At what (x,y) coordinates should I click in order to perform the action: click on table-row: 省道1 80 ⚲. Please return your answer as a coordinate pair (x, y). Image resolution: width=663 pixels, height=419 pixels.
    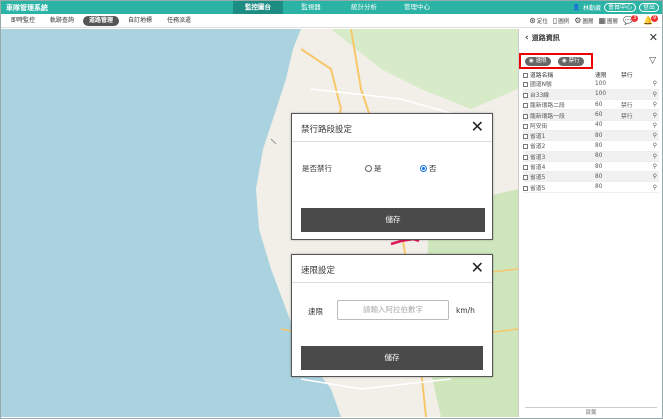
    Looking at the image, I should click on (591, 136).